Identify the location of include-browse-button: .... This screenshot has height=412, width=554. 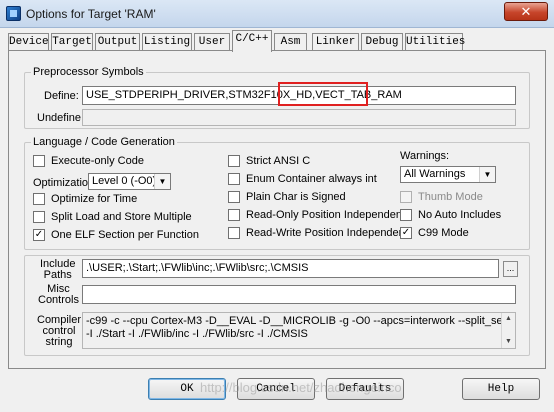
(510, 269).